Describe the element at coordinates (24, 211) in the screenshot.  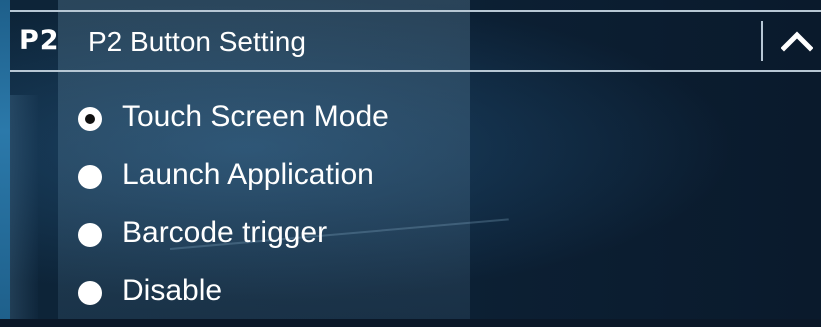
I see `background-shadow` at that location.